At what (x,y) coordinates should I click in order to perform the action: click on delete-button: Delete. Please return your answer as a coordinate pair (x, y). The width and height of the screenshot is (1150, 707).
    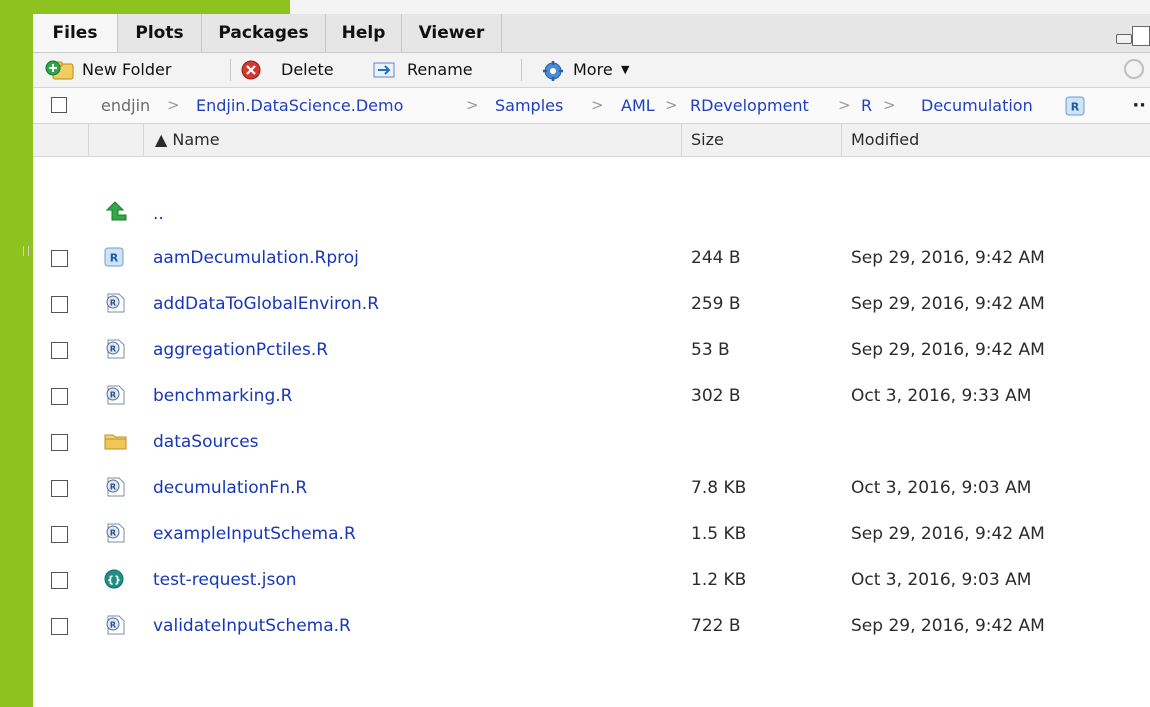
    Looking at the image, I should click on (301, 70).